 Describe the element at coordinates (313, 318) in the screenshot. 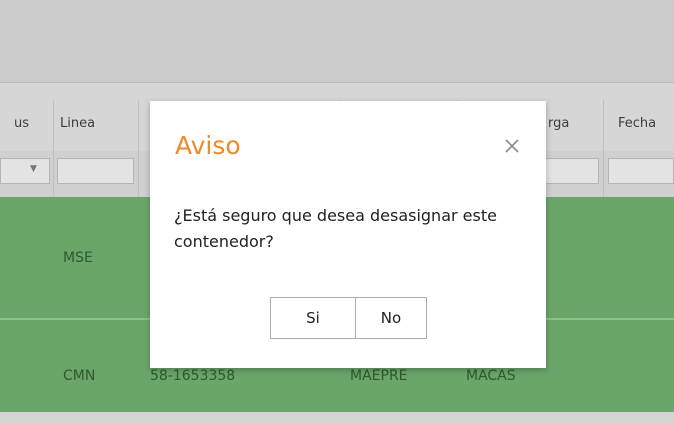

I see `yes-button: Si` at that location.